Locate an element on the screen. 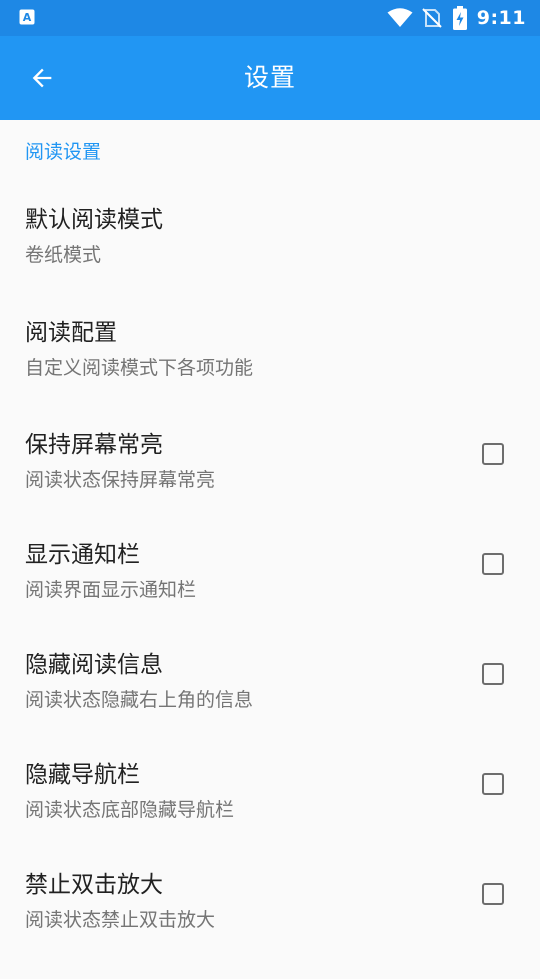  pref-hide-read-info: 隐藏阅读信息 阅读状态隐藏右上角的信息 is located at coordinates (270, 704).